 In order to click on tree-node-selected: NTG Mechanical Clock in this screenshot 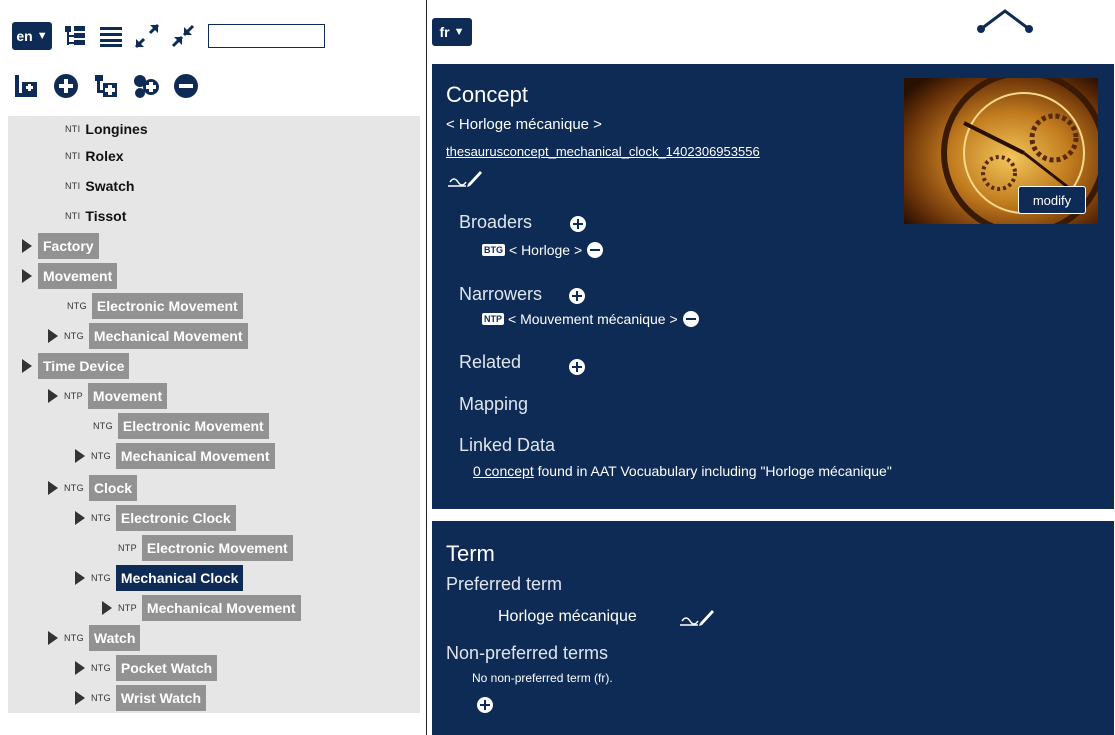, I will do `click(158, 578)`.